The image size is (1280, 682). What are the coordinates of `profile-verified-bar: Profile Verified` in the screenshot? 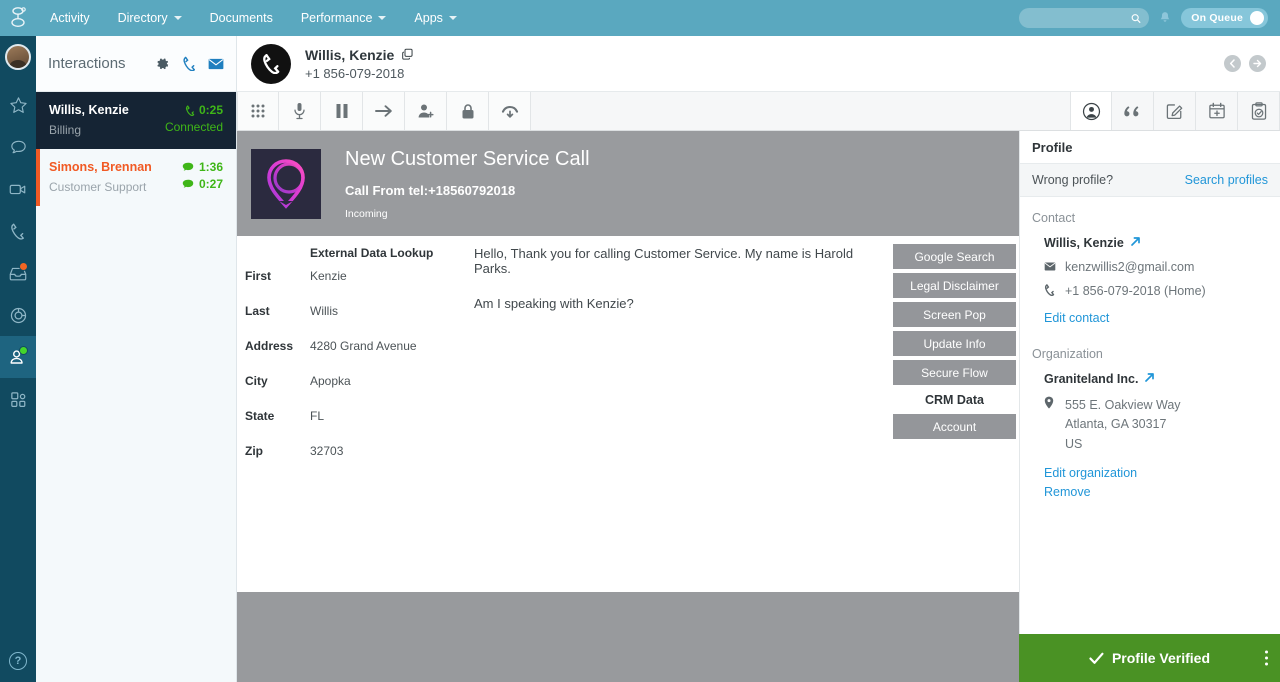 It's located at (1149, 658).